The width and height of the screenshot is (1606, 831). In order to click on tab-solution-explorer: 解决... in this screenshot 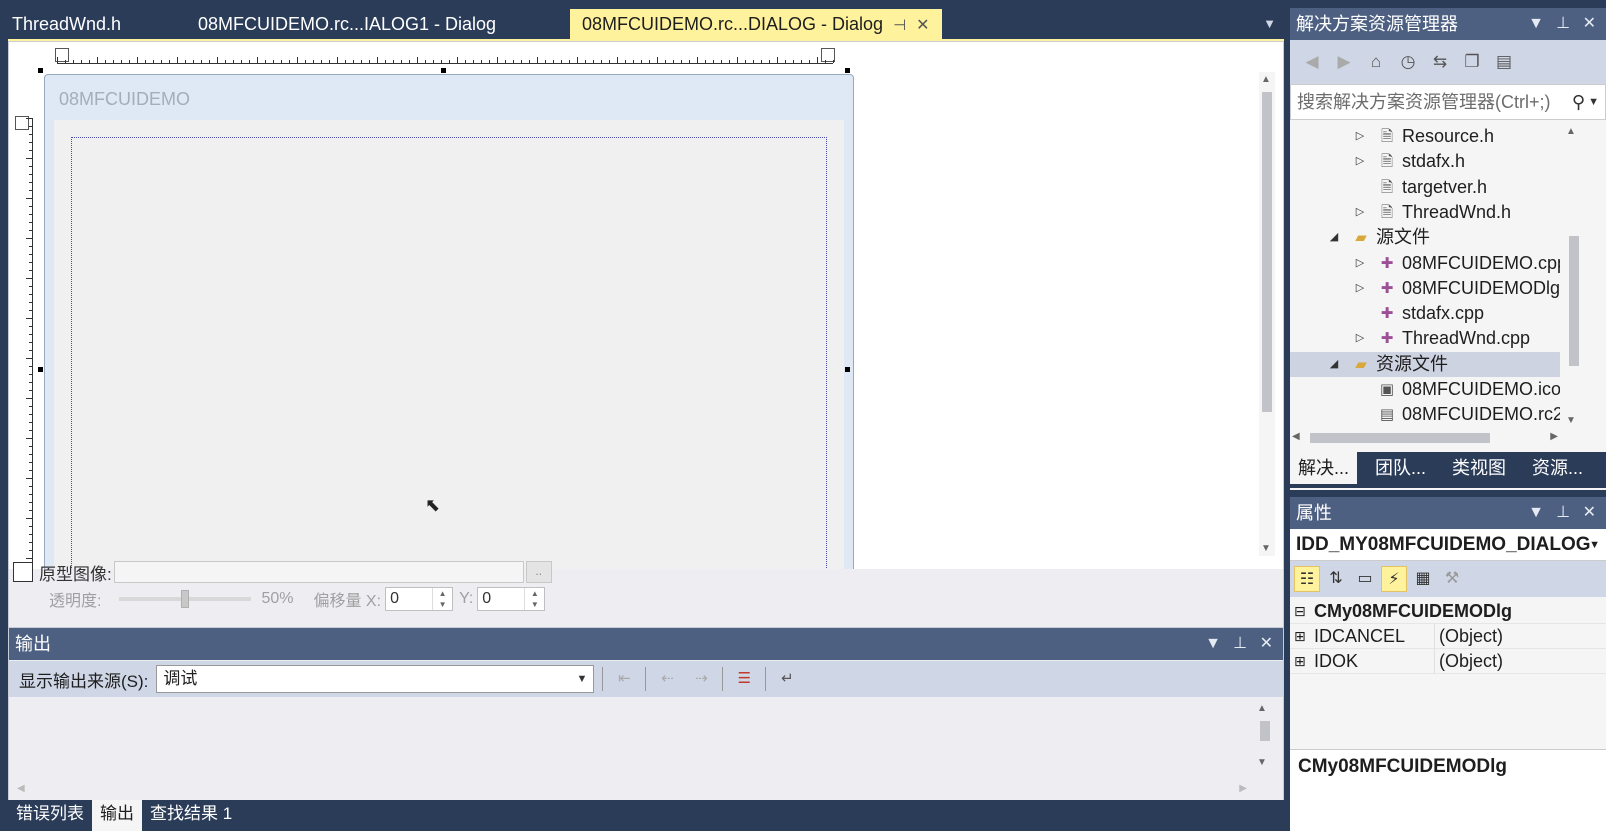, I will do `click(1324, 468)`.